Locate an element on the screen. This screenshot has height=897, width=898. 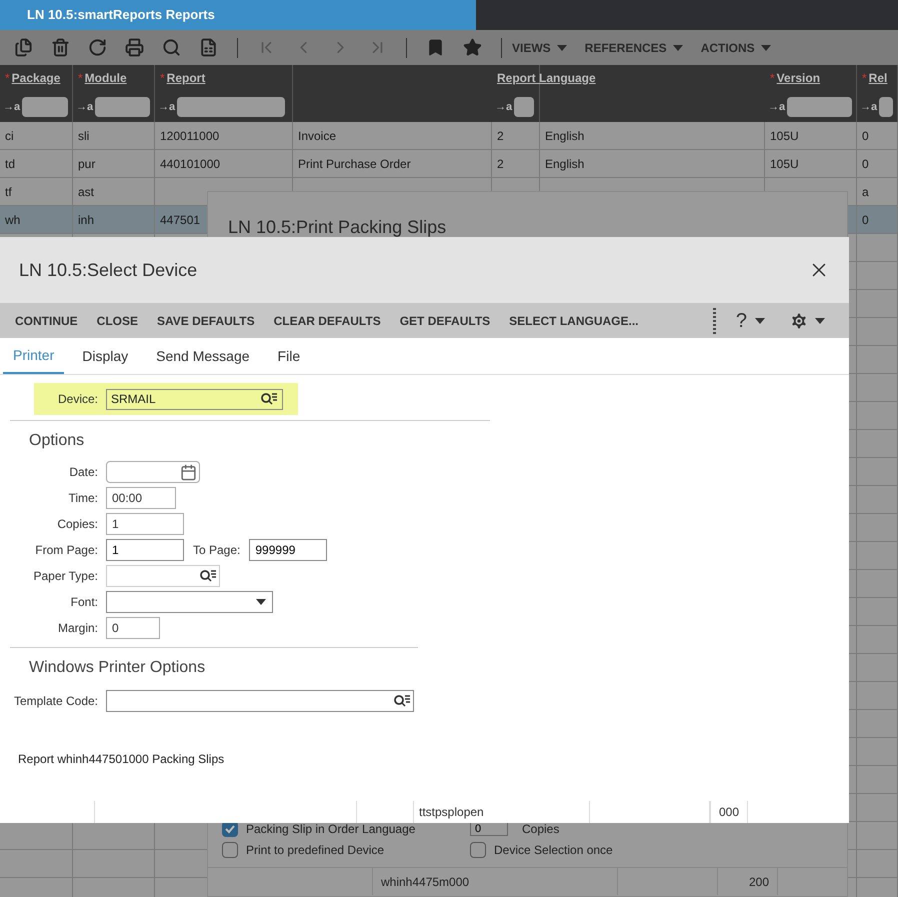
dialog-title: LN 10.5:Select Device is located at coordinates (108, 270).